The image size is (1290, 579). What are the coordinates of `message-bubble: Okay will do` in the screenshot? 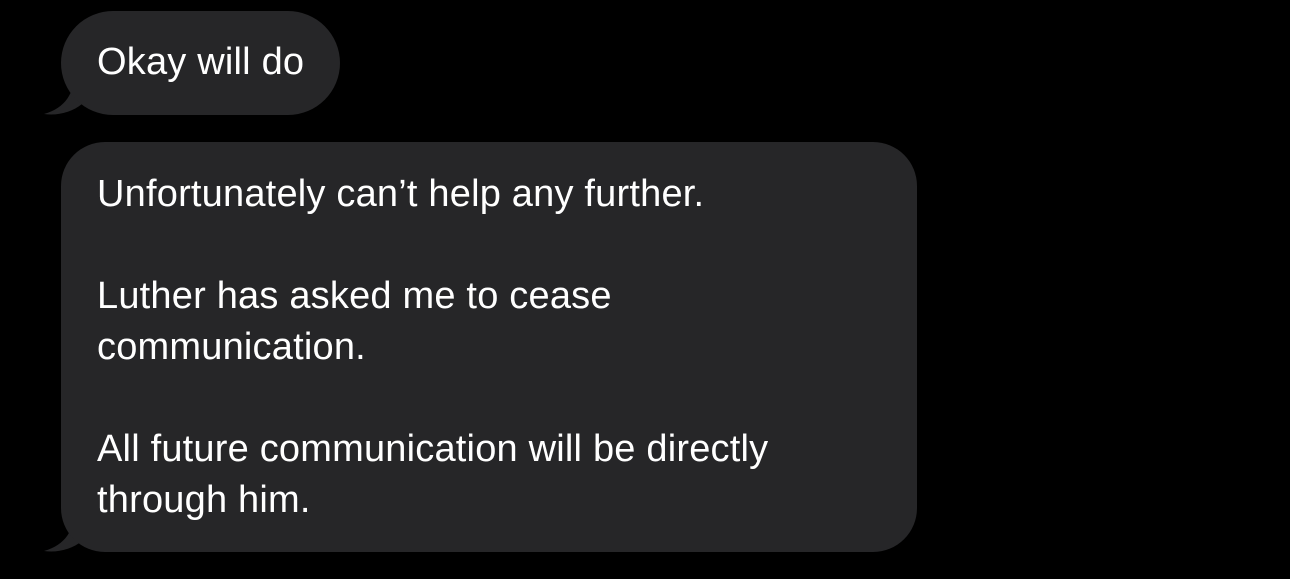 It's located at (201, 63).